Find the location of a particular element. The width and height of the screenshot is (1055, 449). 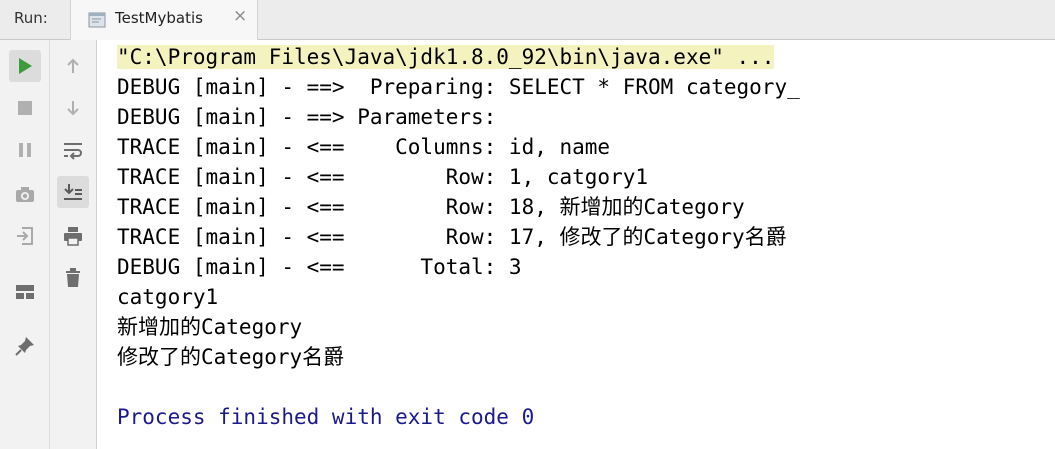

next-occurrence-button is located at coordinates (73, 108).